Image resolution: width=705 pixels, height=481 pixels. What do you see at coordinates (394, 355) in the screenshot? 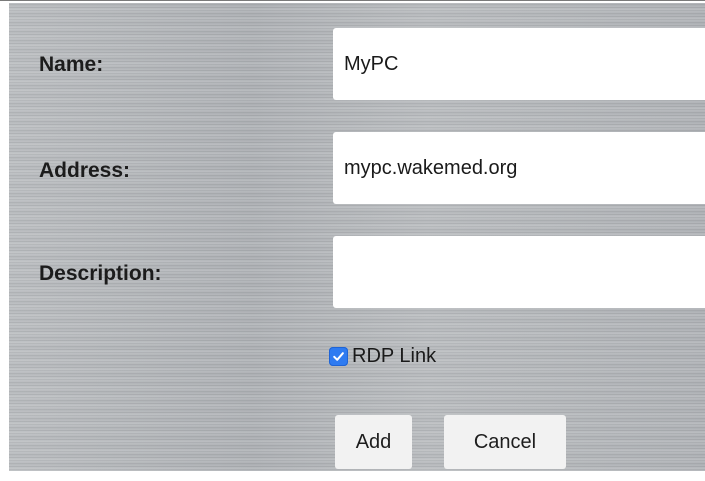
I see `rdp-link-label: RDP Link` at bounding box center [394, 355].